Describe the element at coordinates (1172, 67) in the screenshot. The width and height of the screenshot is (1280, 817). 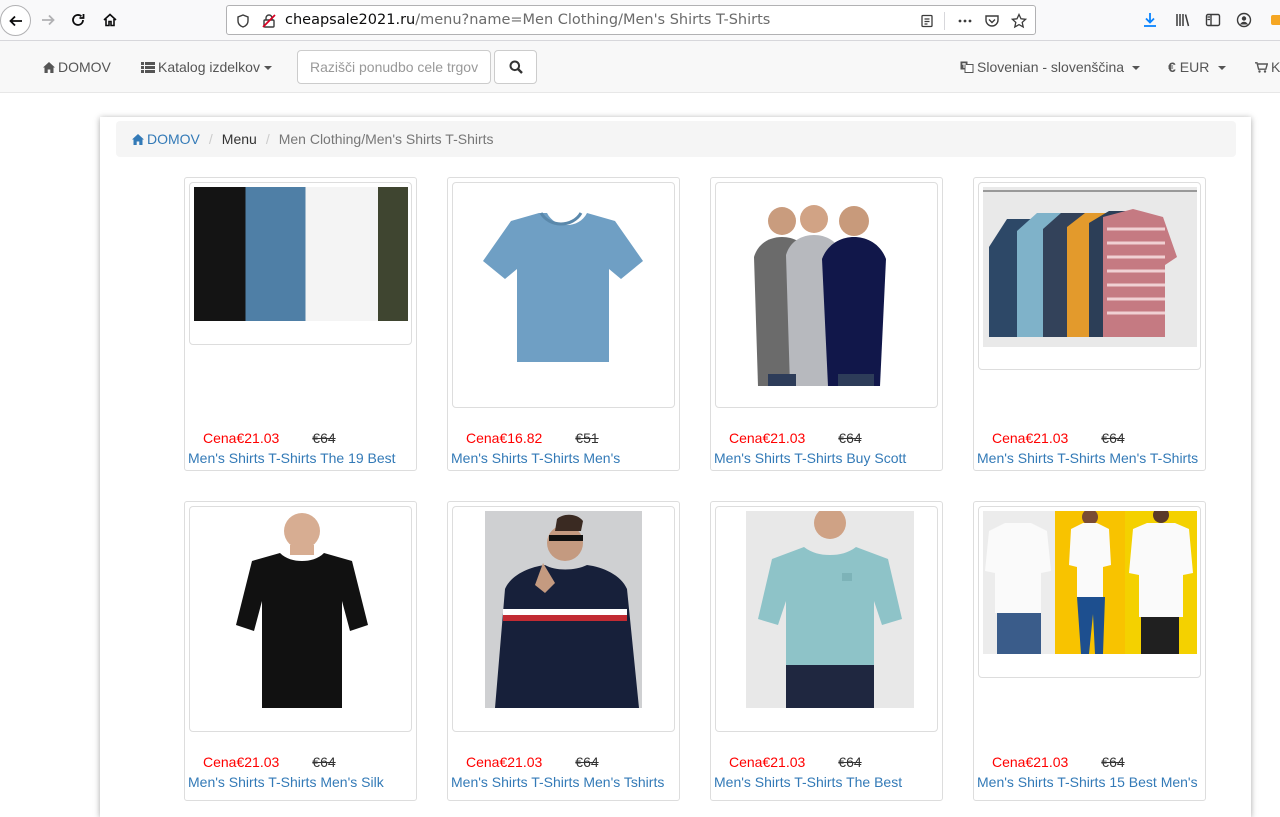
I see `euro-icon: €` at that location.